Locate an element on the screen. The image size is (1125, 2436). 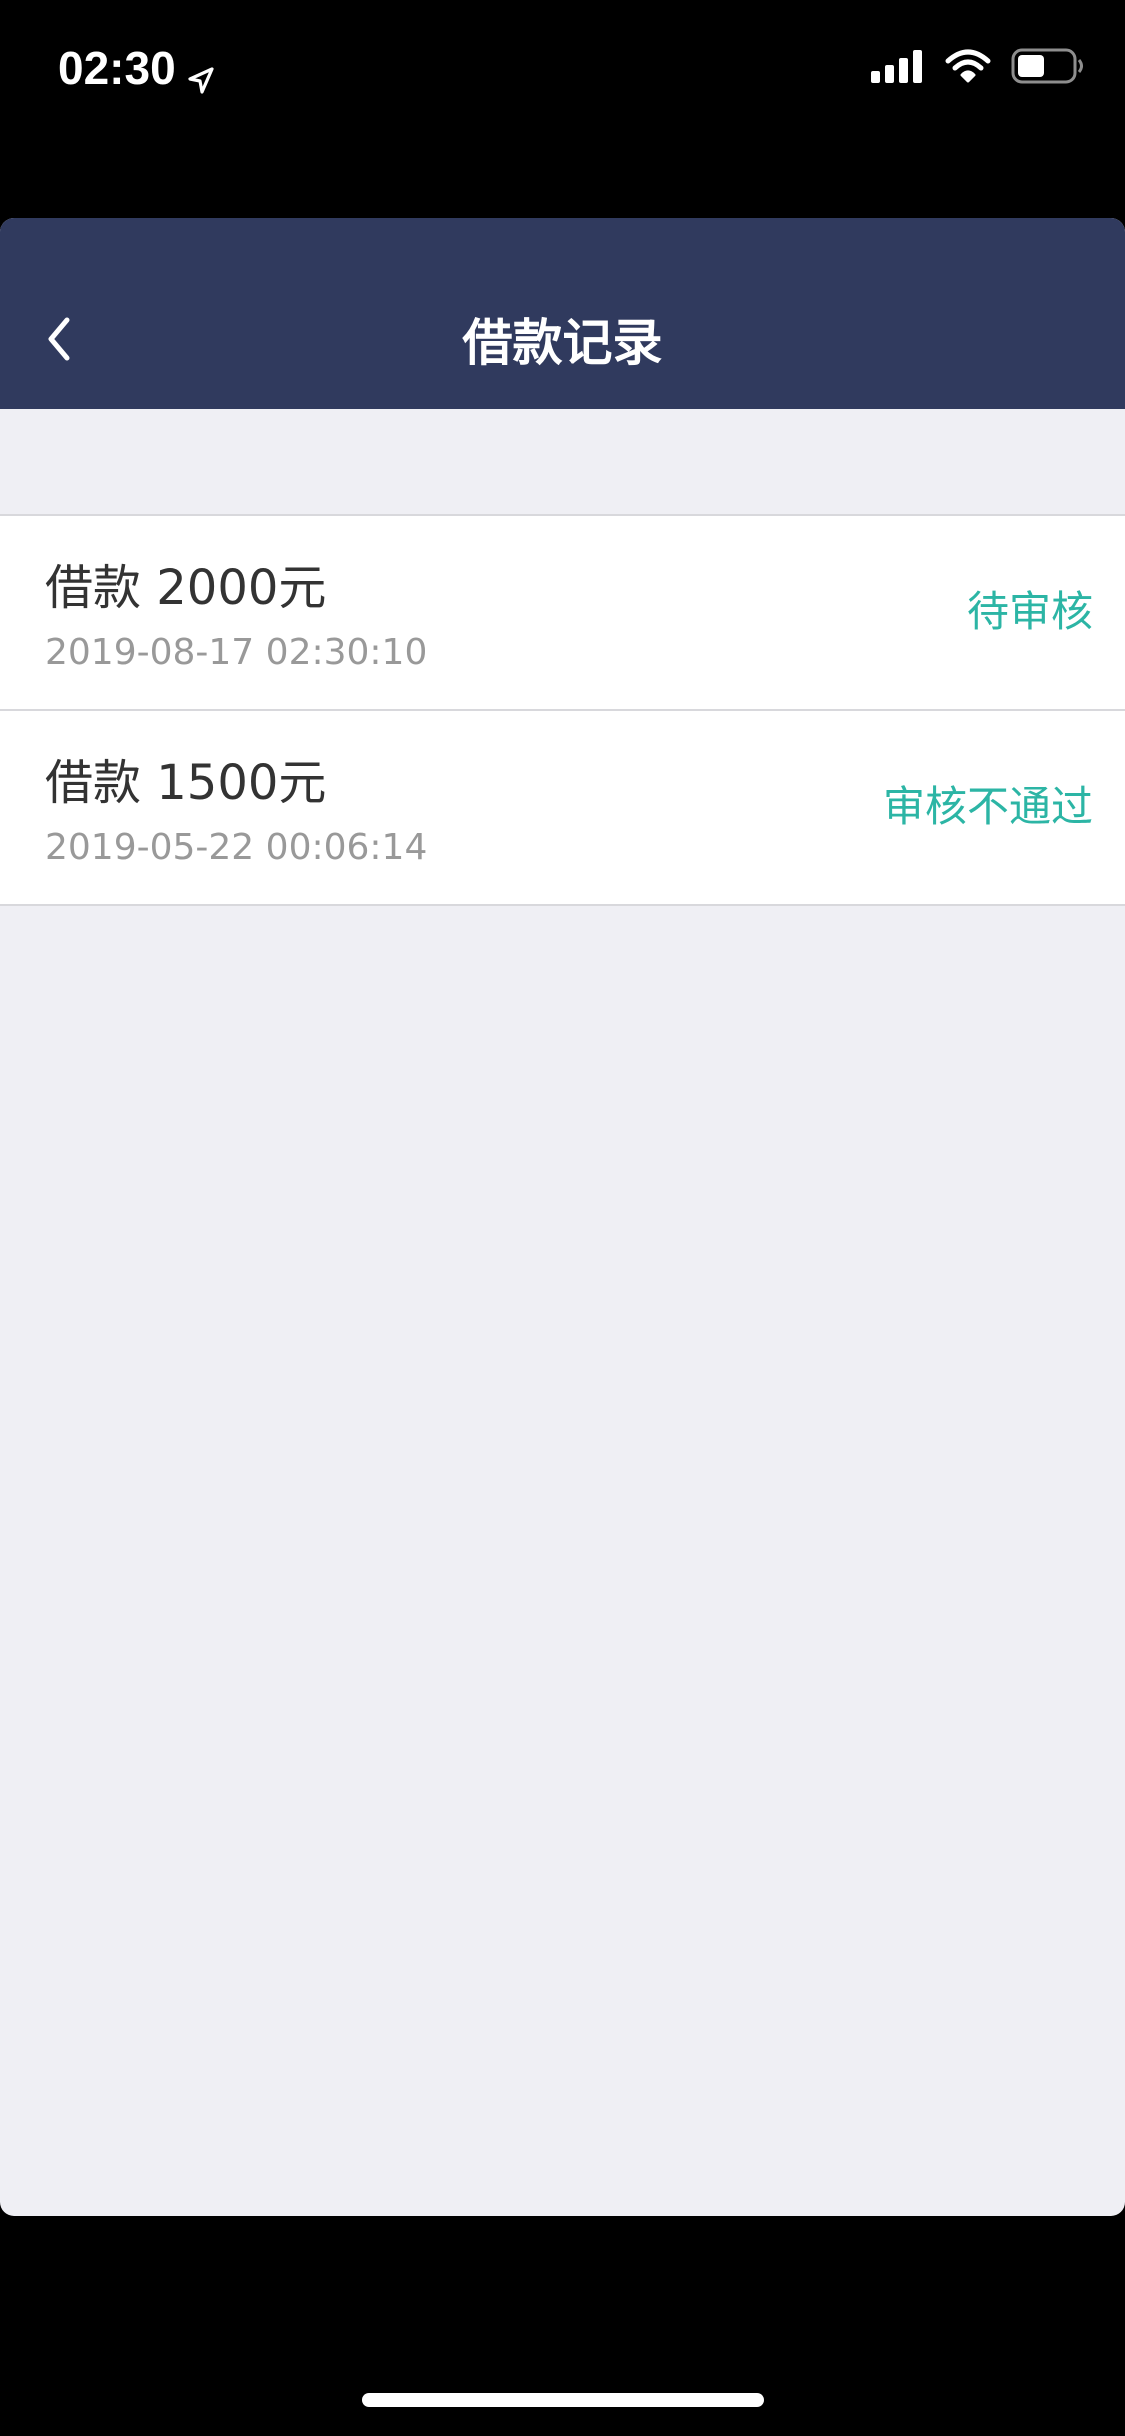
status-time-text: 02:30 is located at coordinates (117, 68).